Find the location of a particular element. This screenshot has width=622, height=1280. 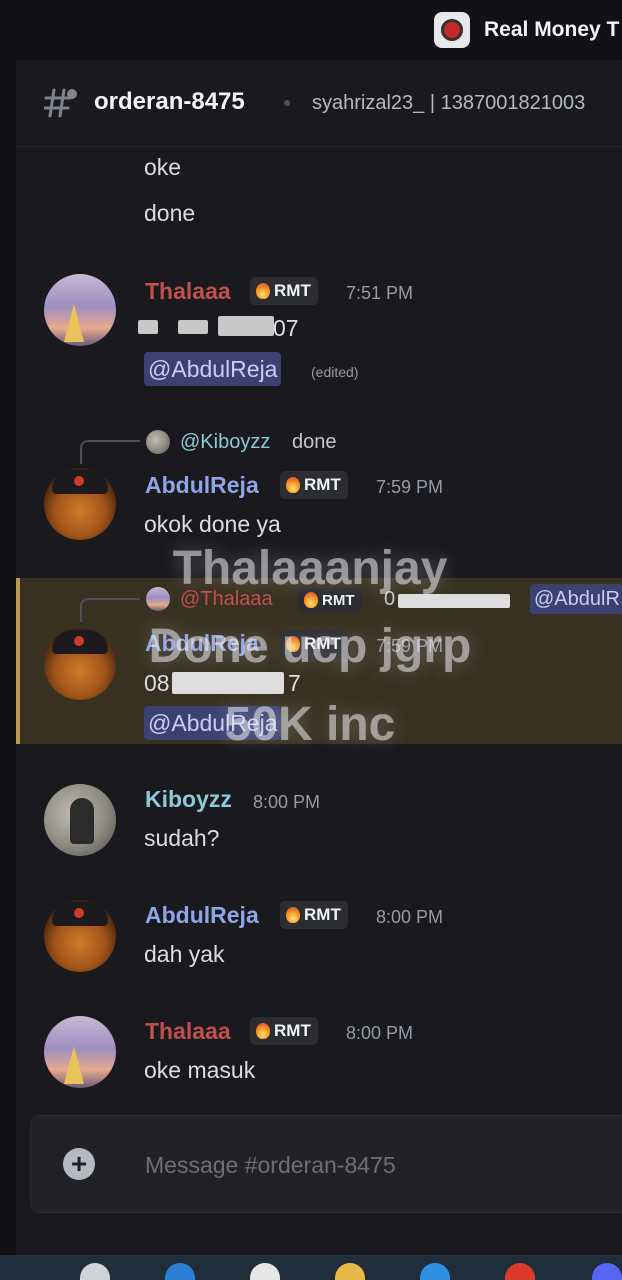

game-app-icon is located at coordinates (452, 30).